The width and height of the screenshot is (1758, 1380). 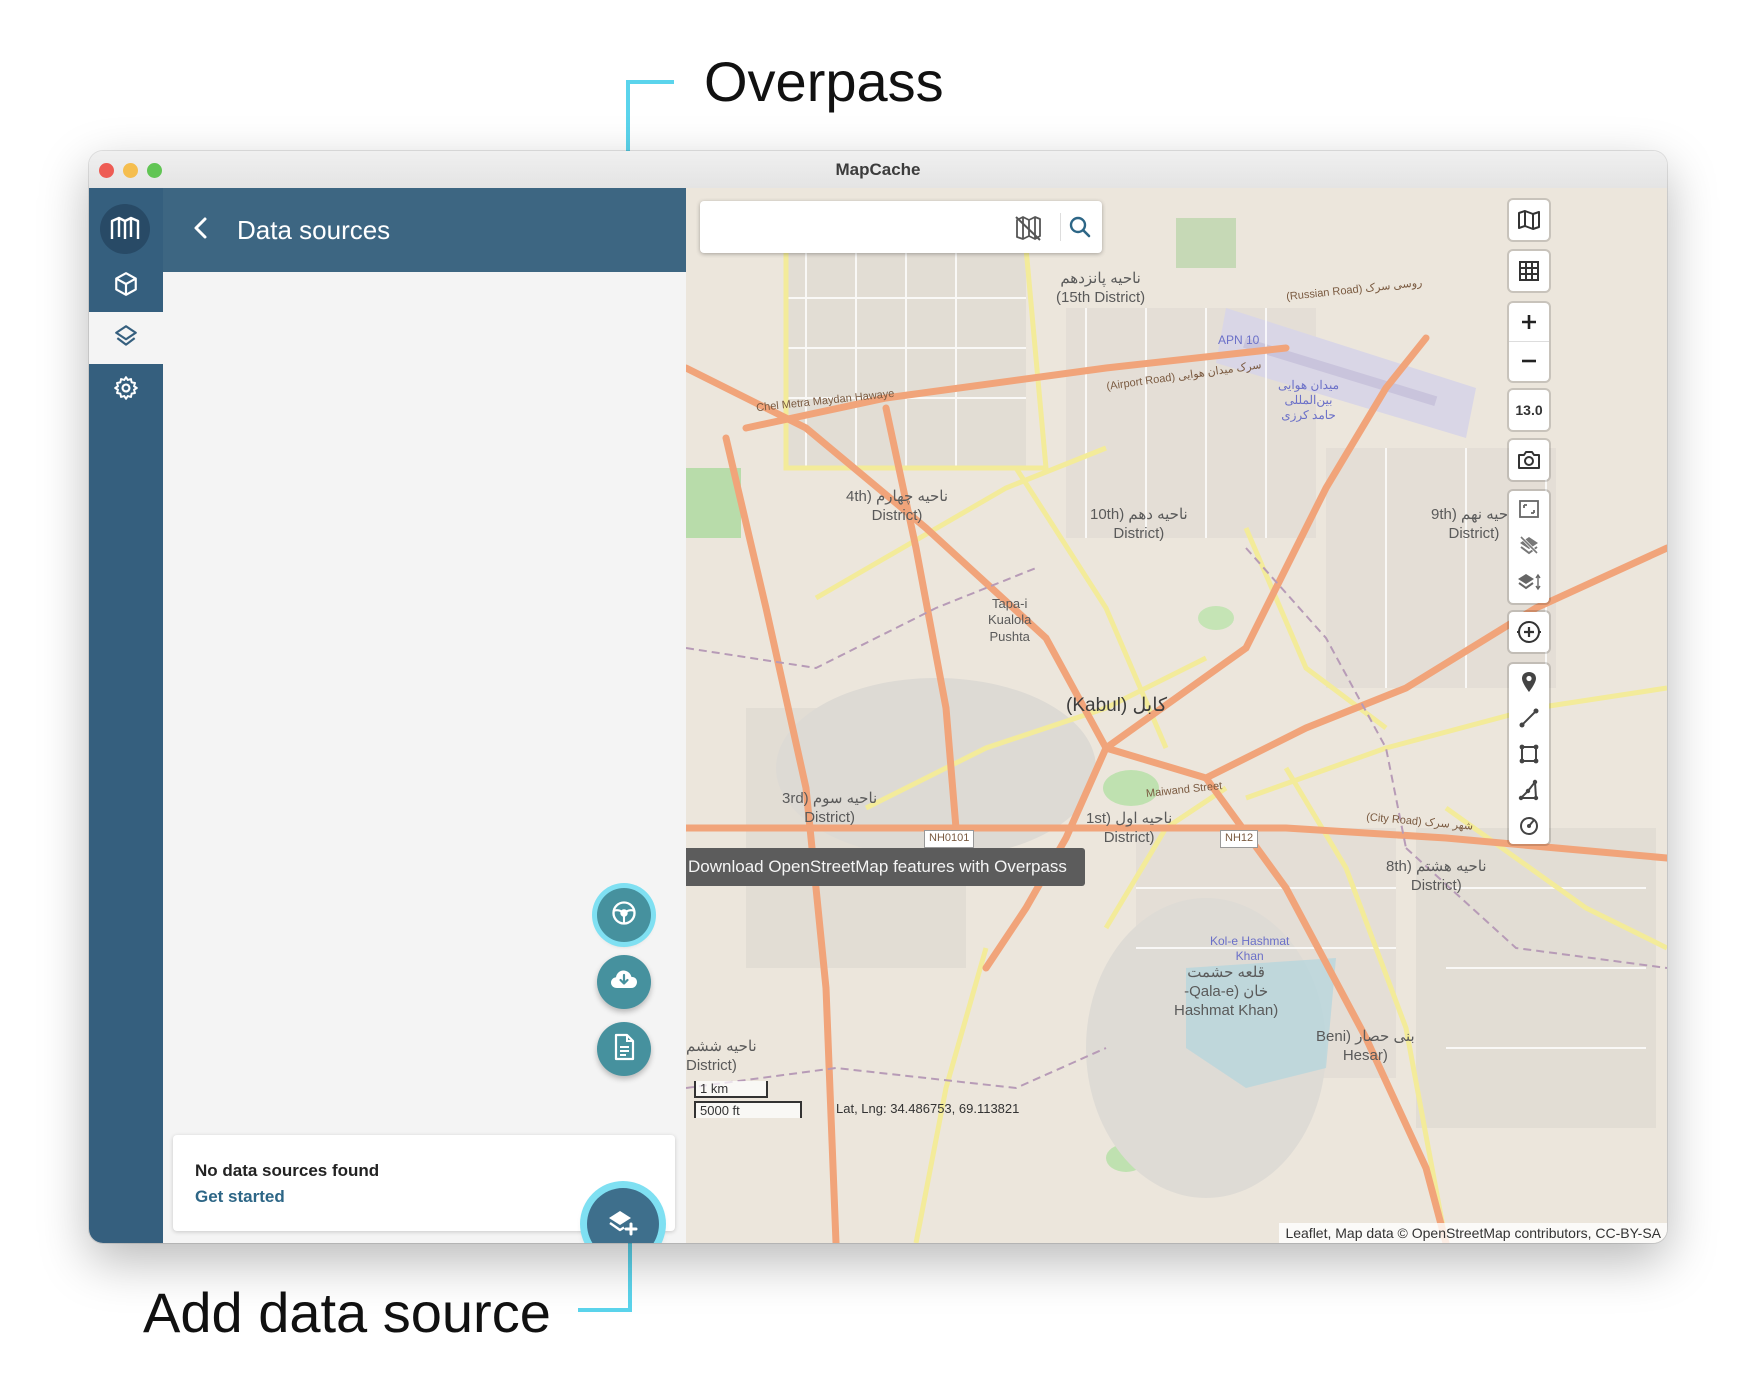 I want to click on no-map-icon, so click(x=1028, y=230).